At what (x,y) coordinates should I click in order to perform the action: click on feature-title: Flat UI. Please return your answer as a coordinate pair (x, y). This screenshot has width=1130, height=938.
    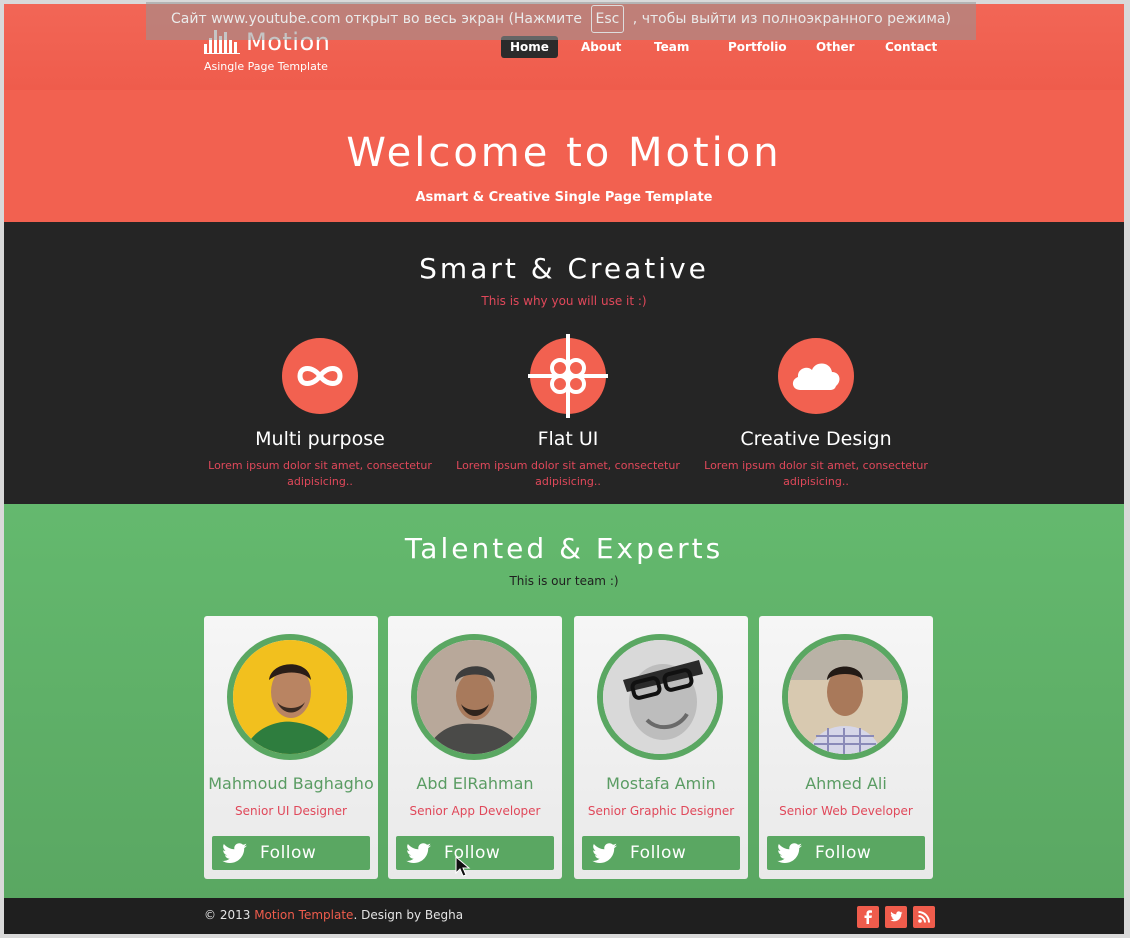
    Looking at the image, I should click on (568, 439).